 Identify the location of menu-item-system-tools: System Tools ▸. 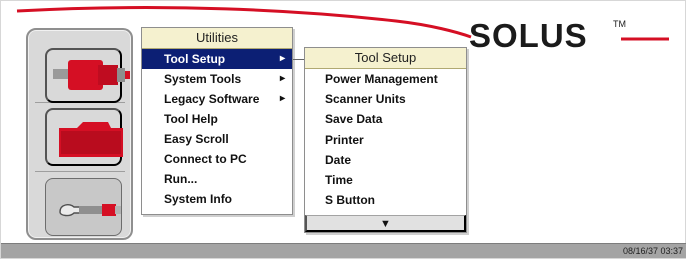
(217, 79).